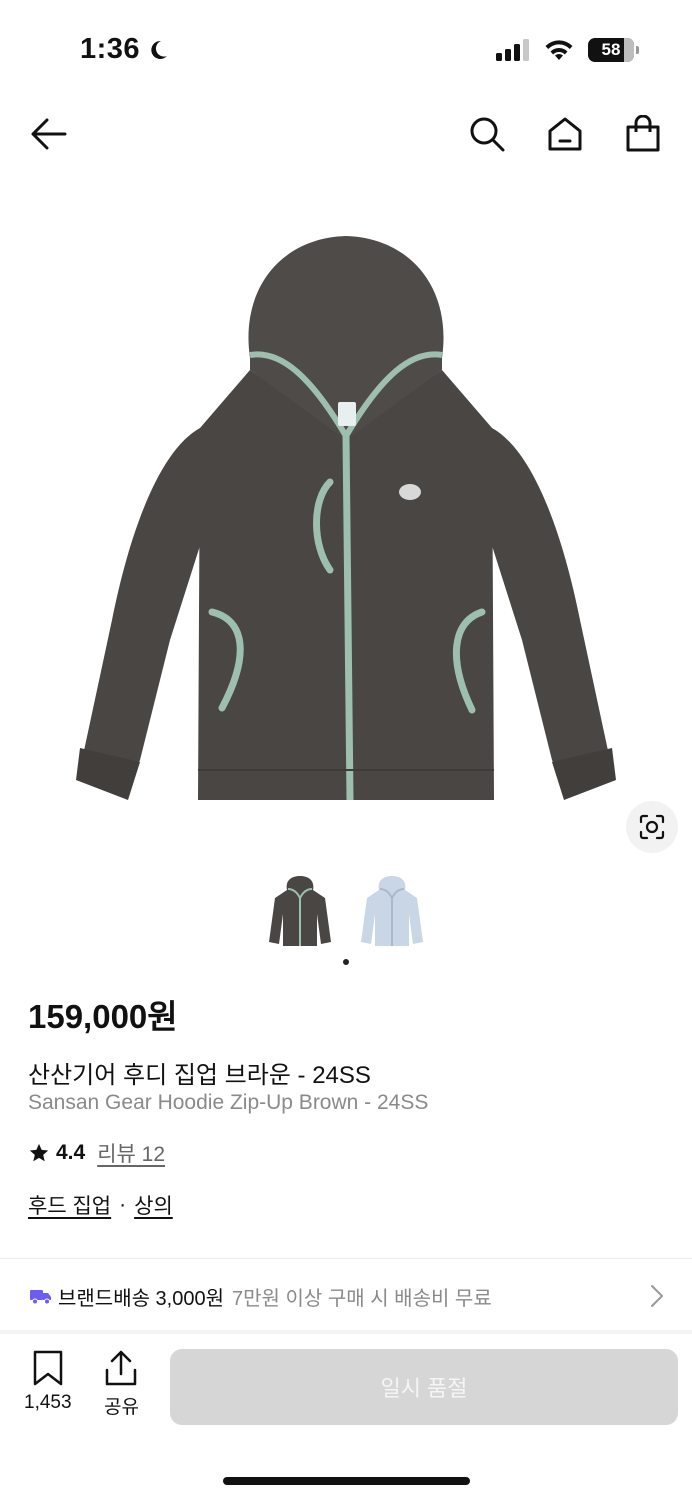  What do you see at coordinates (103, 1016) in the screenshot?
I see `product-price: 159,000원` at bounding box center [103, 1016].